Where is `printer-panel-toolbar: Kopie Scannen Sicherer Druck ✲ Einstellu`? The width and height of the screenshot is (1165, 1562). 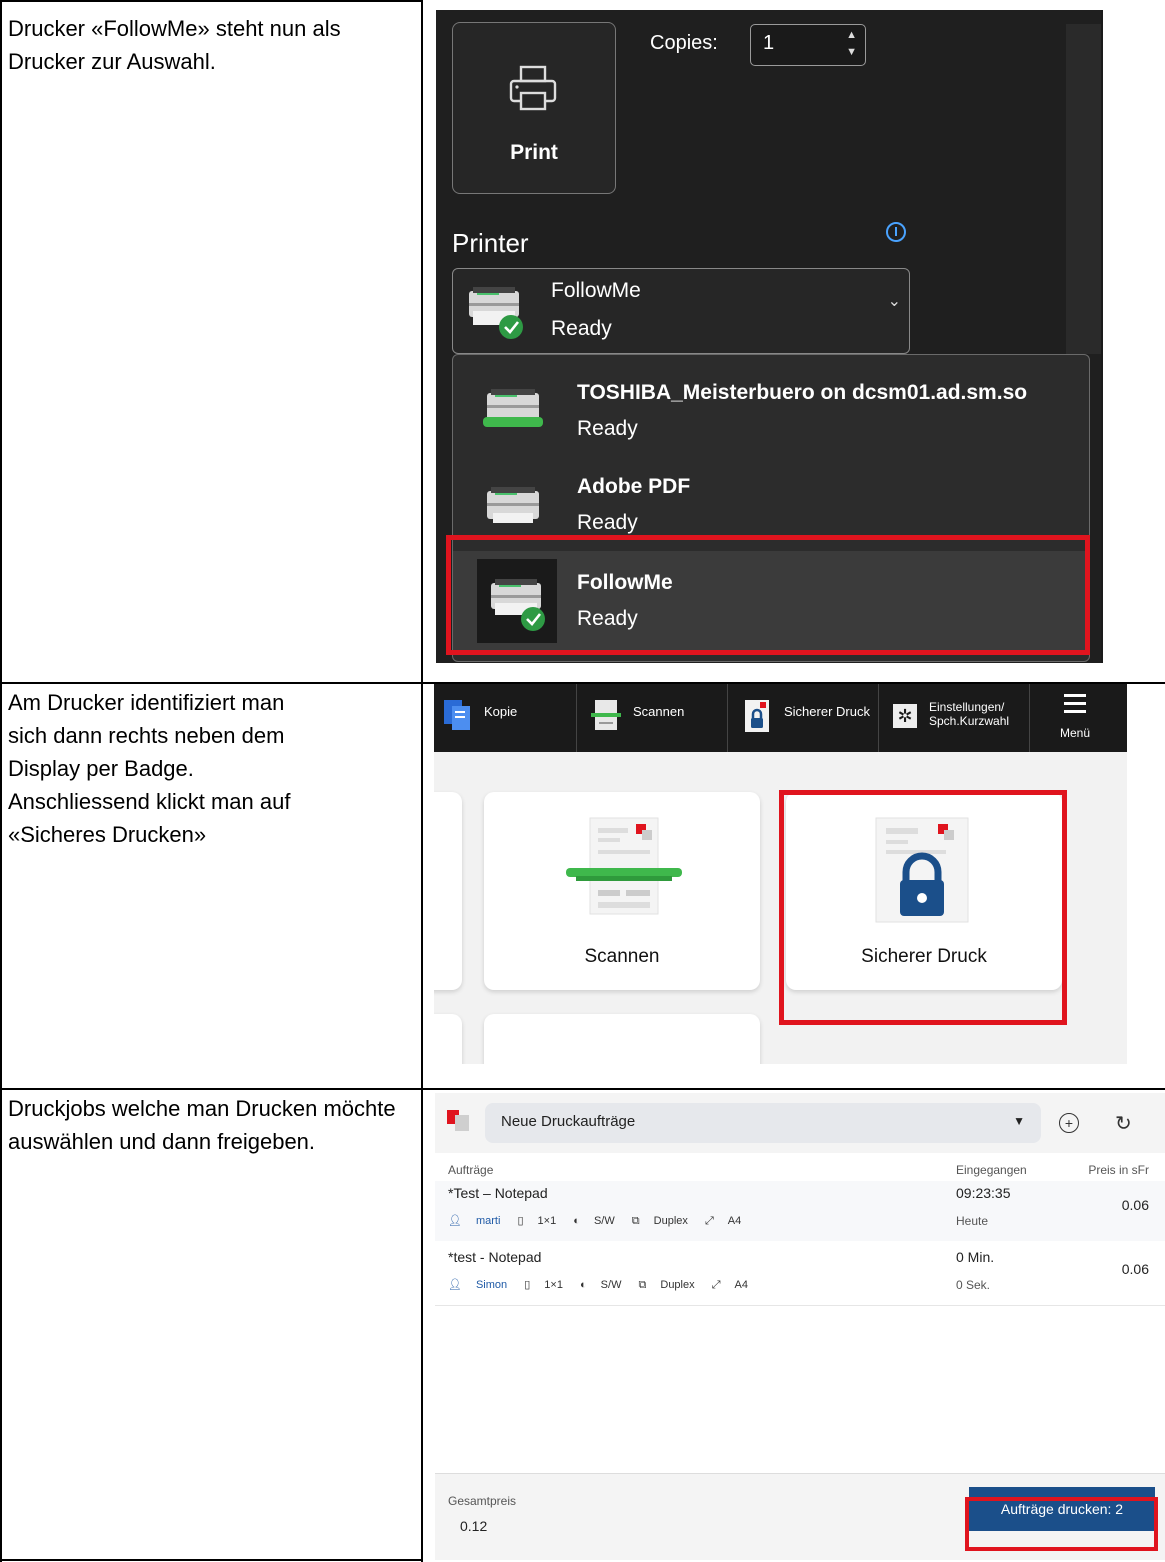
printer-panel-toolbar: Kopie Scannen Sicherer Druck ✲ Einstellu is located at coordinates (780, 718).